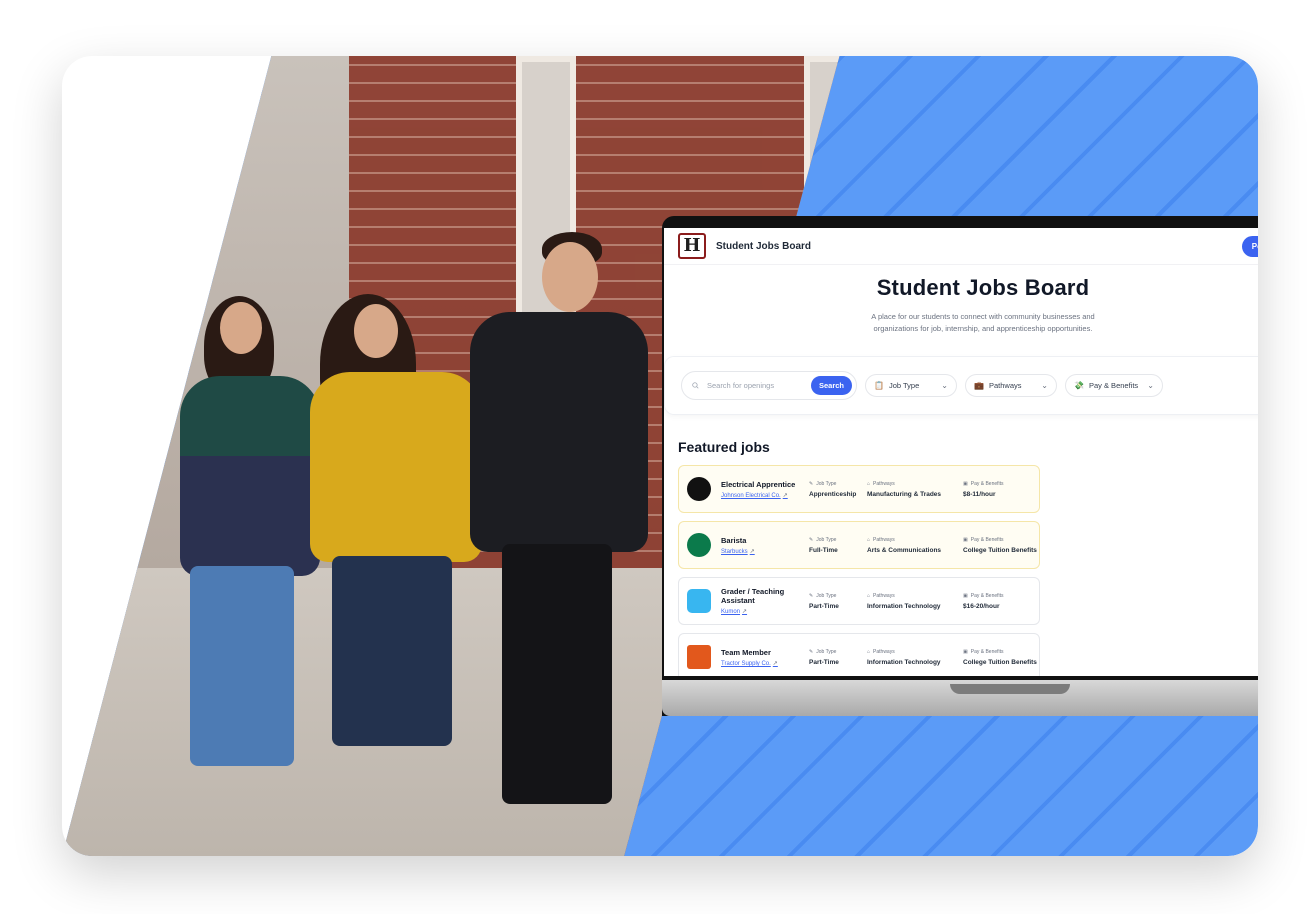 This screenshot has width=1314, height=914. Describe the element at coordinates (760, 611) in the screenshot. I see `company-link: Kumon ↗` at that location.